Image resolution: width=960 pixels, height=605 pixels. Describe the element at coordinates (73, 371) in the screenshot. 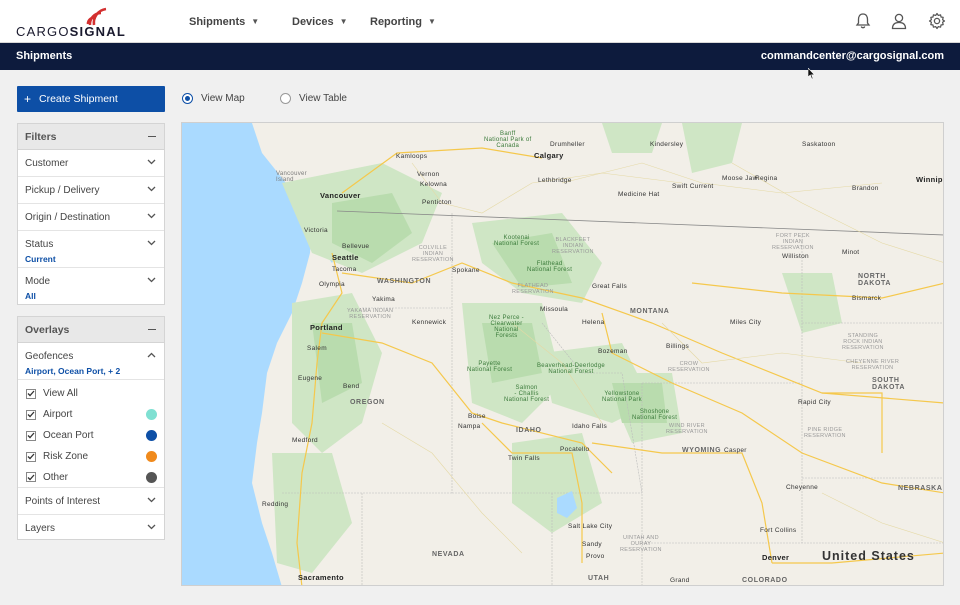

I see `geofences-value: Airport, Ocean Port, + 2` at that location.